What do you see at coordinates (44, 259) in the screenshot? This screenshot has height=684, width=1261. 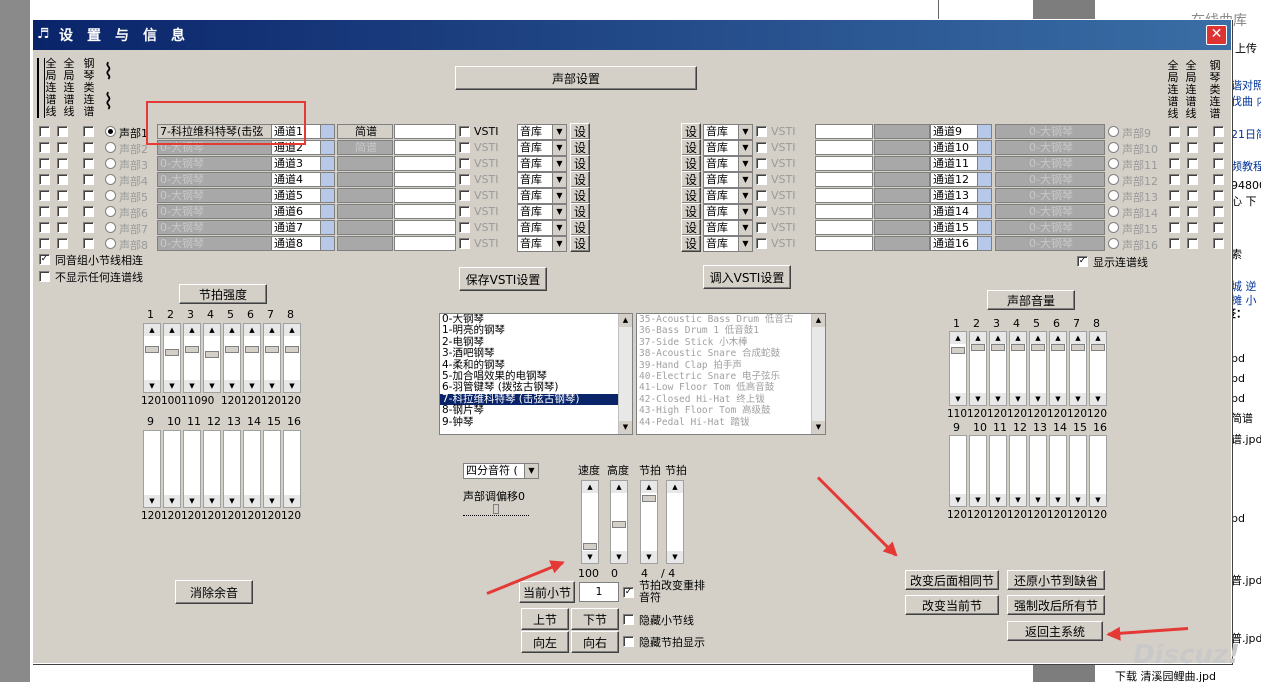 I see `same-group-link-checkbox: ✓` at bounding box center [44, 259].